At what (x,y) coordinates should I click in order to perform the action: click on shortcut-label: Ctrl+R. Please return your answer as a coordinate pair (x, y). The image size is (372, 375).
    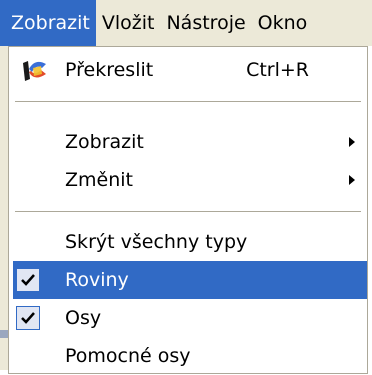
    Looking at the image, I should click on (277, 70).